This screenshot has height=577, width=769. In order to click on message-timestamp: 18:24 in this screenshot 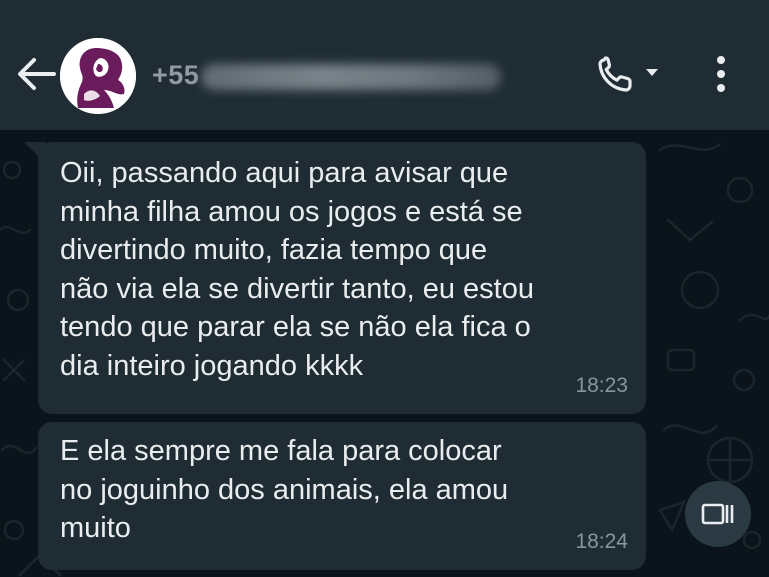, I will do `click(601, 542)`.